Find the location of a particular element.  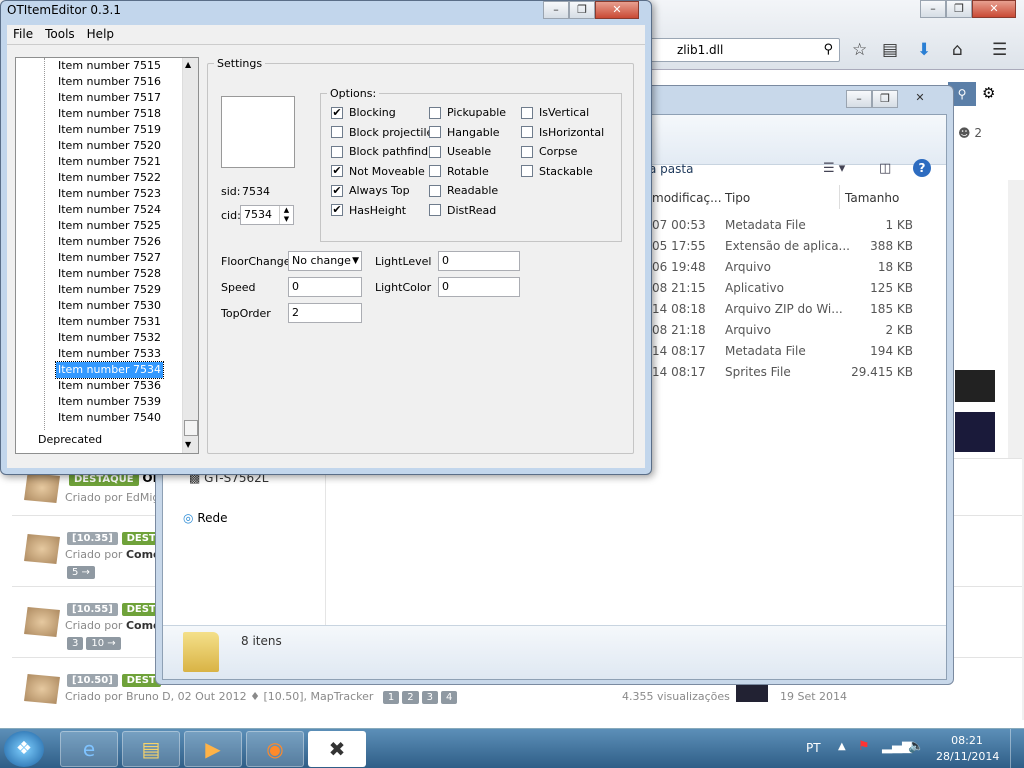

option-checkbox: ✔ HasHeight is located at coordinates (368, 210).